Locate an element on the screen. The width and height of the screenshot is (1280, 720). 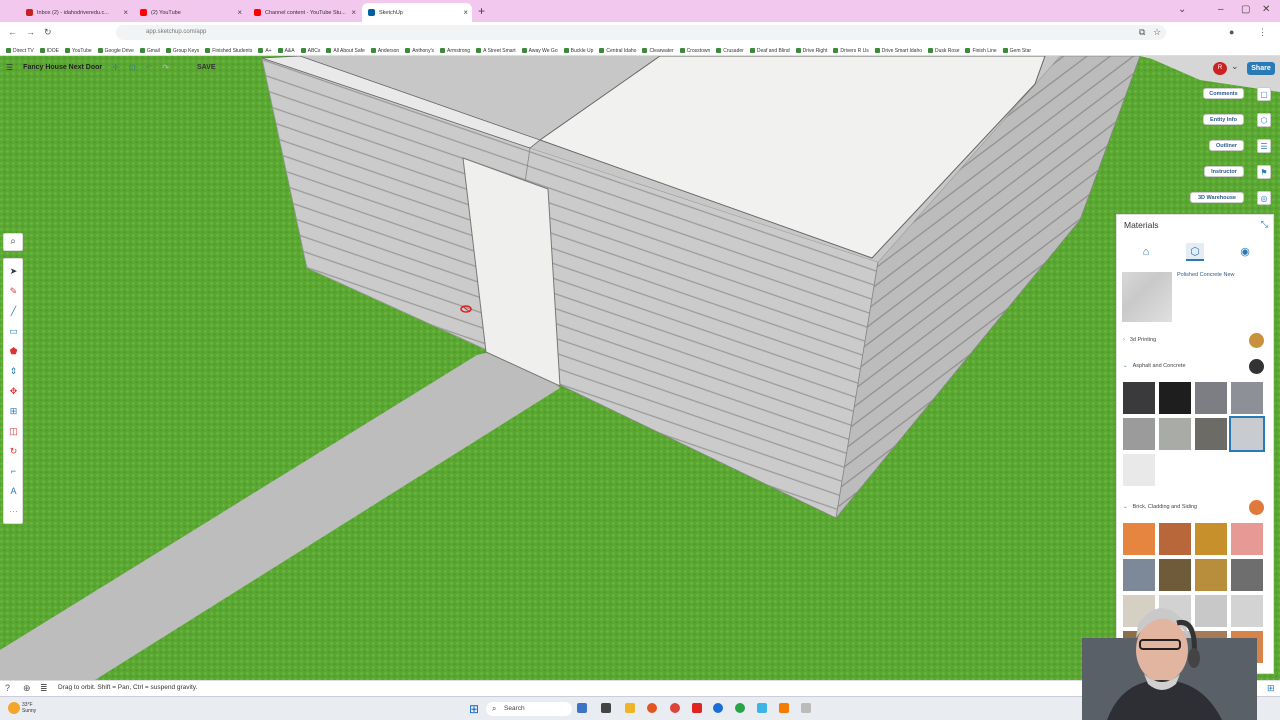
tape-measure-icon: ⌐ is located at coordinates (13, 471).